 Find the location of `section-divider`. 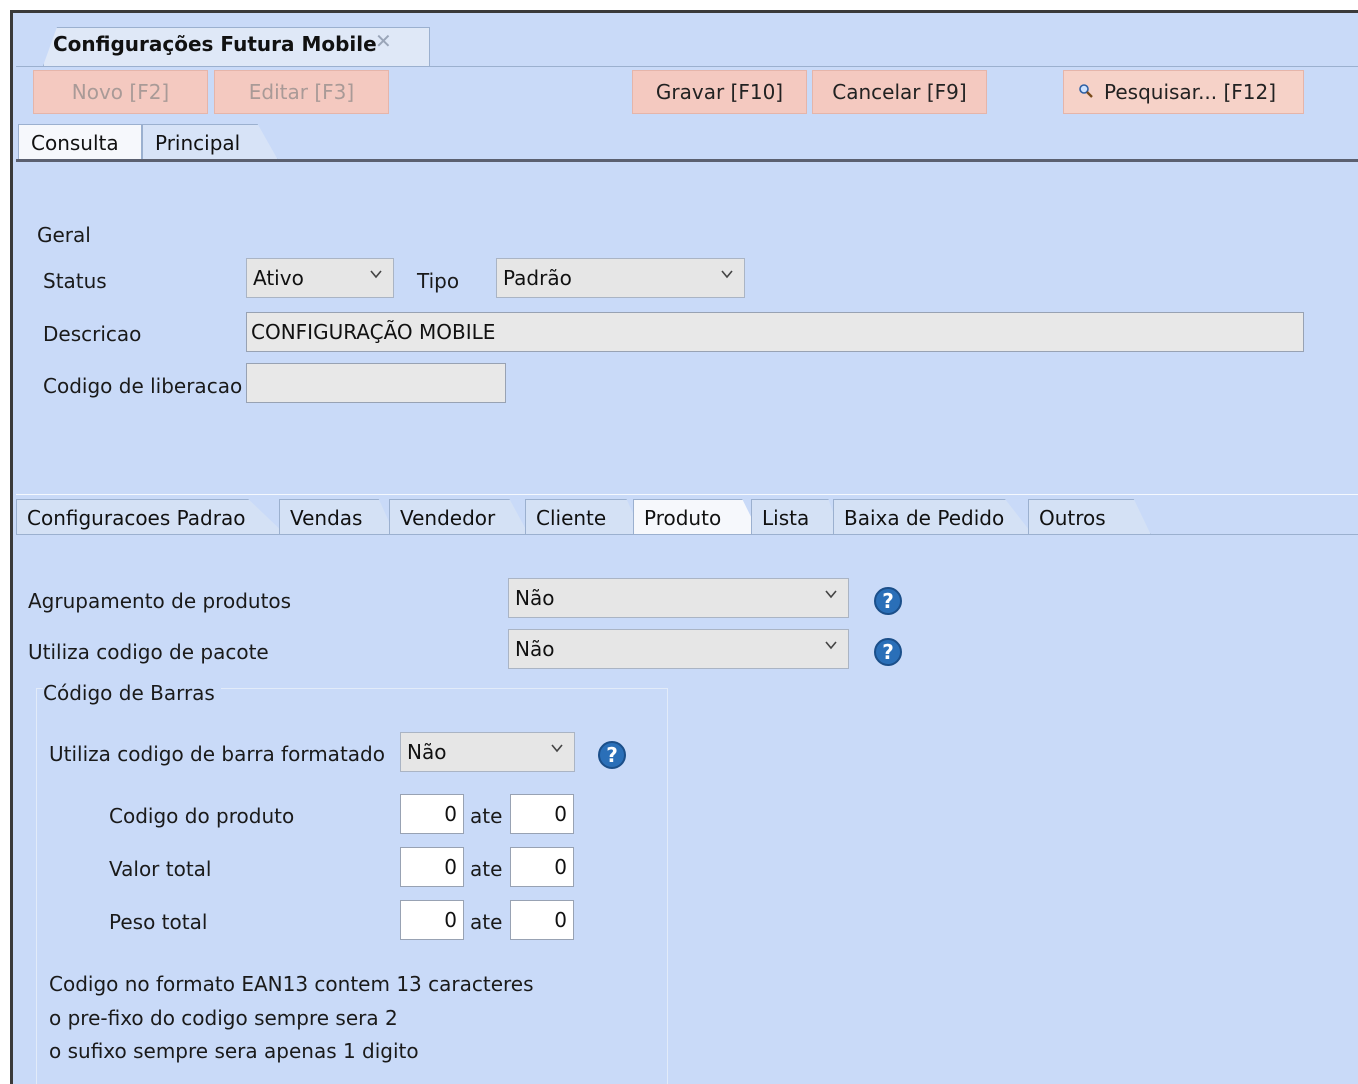

section-divider is located at coordinates (687, 494).